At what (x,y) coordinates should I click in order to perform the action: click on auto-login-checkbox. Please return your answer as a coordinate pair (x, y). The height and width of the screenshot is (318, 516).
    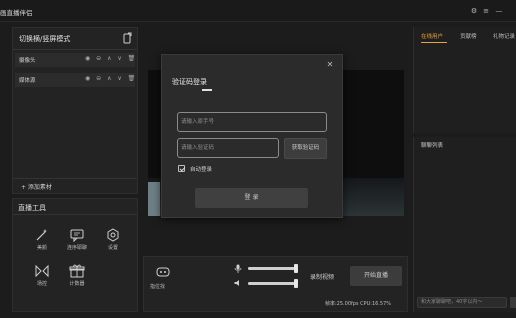
    Looking at the image, I should click on (181, 168).